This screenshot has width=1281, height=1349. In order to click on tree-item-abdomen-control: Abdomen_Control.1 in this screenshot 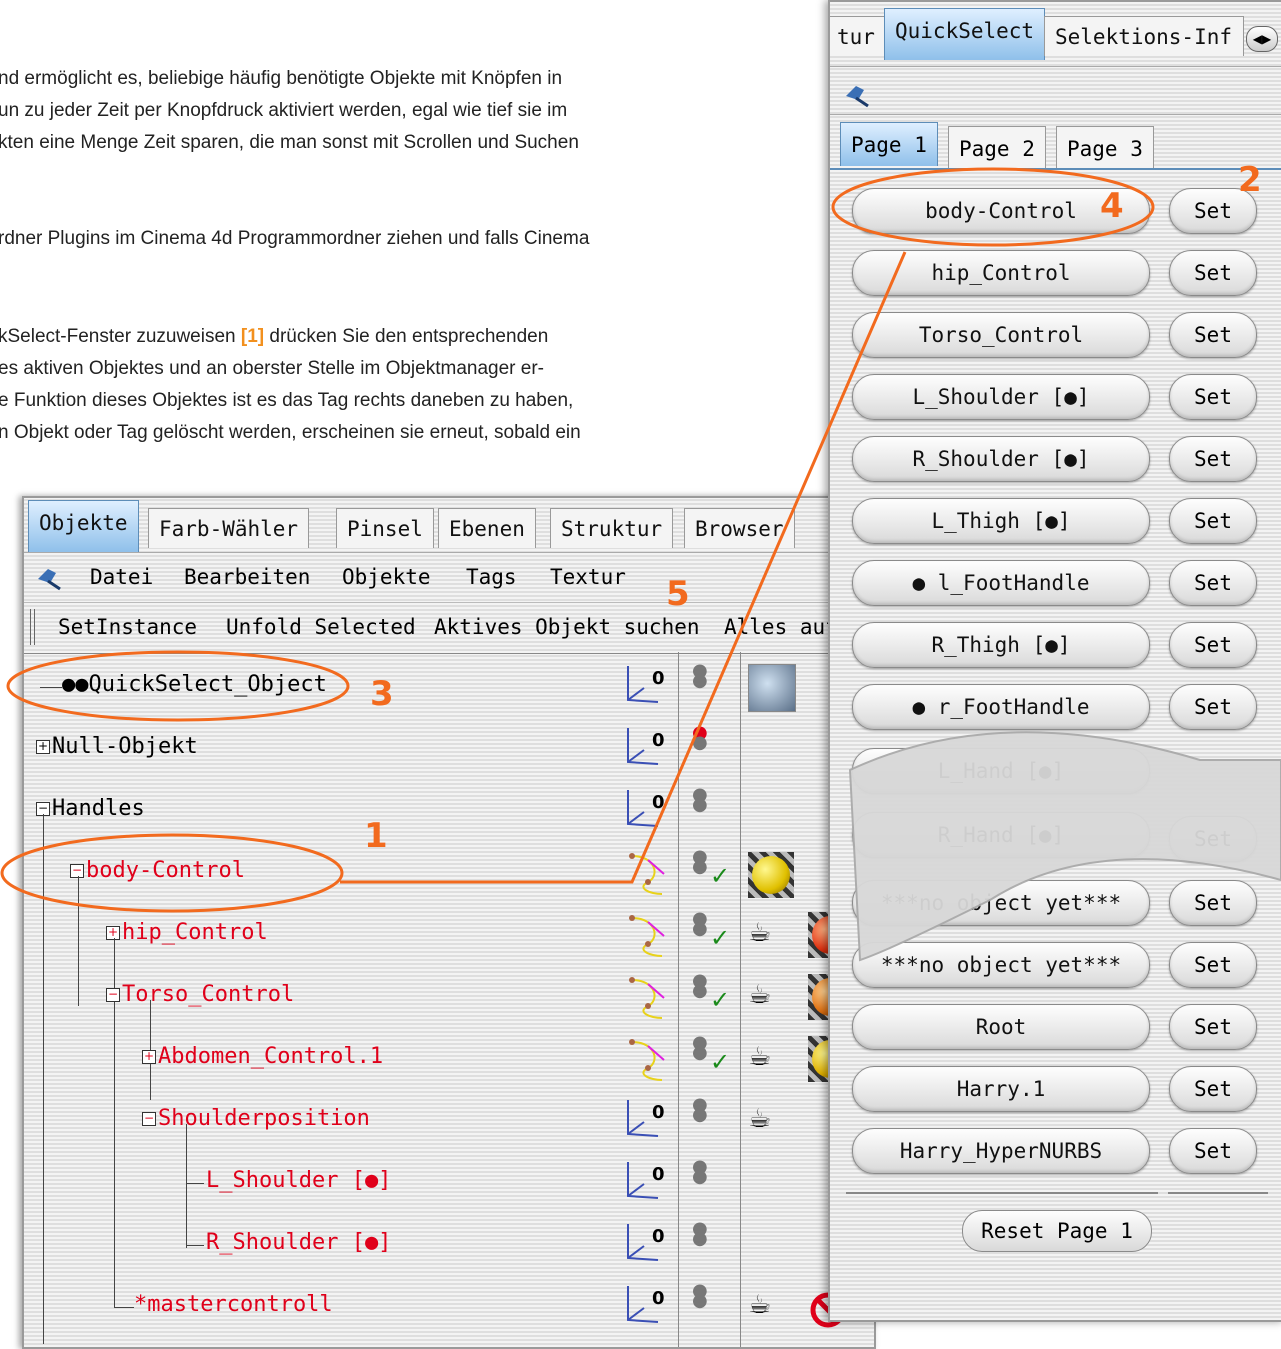, I will do `click(270, 1056)`.